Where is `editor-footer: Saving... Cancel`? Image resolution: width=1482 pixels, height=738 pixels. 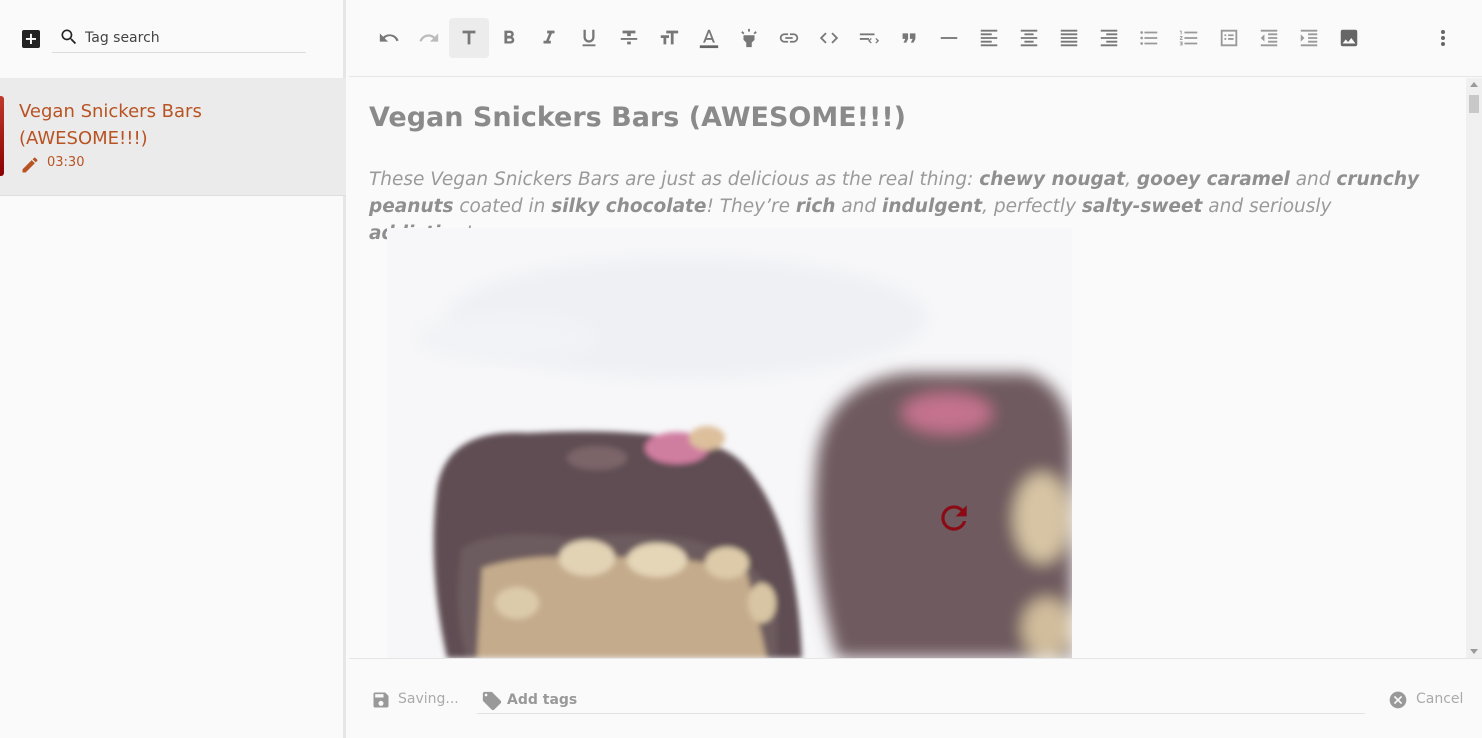 editor-footer: Saving... Cancel is located at coordinates (915, 698).